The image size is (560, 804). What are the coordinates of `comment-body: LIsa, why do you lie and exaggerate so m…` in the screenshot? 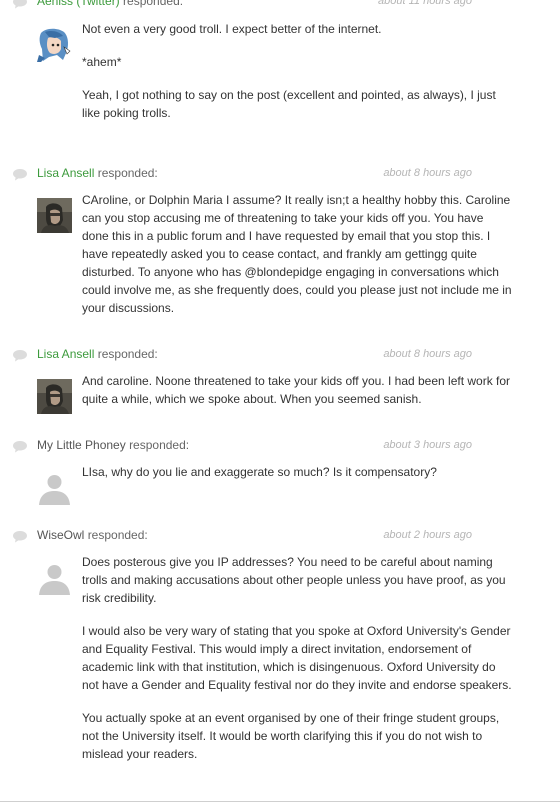 It's located at (297, 472).